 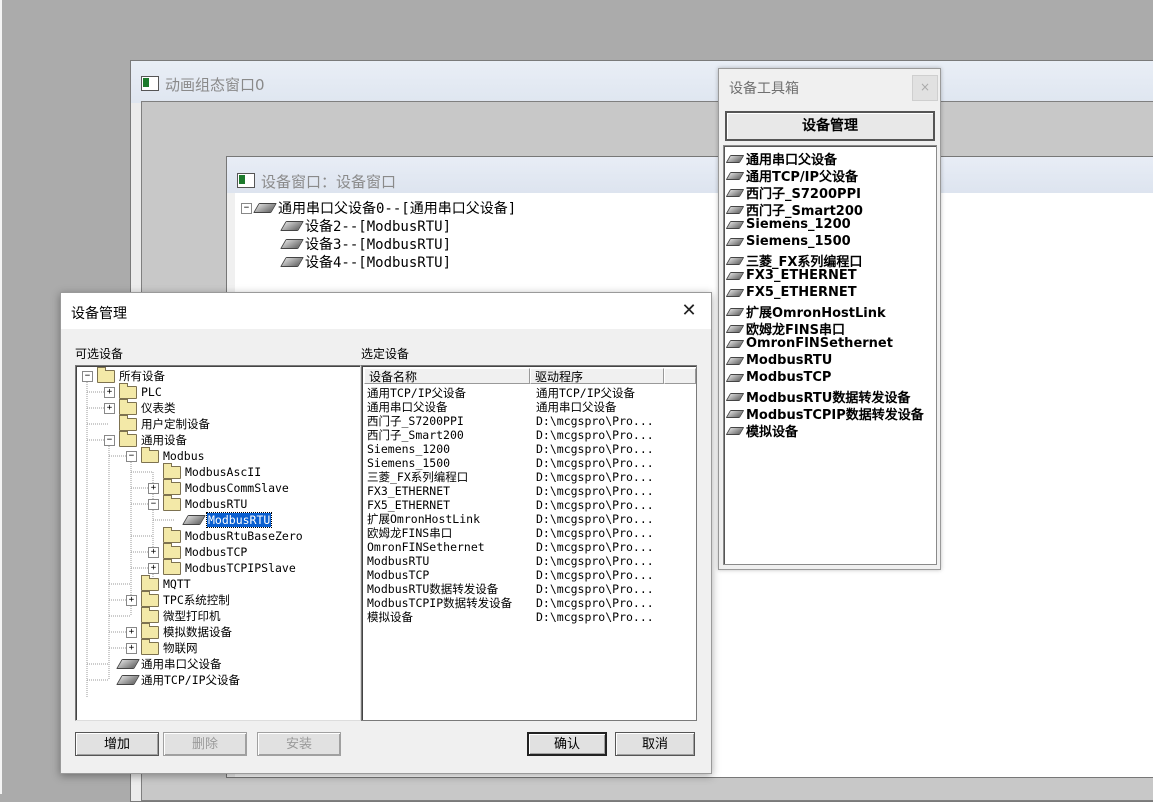 What do you see at coordinates (237, 488) in the screenshot?
I see `tree-node-label: ModbusCommSlave` at bounding box center [237, 488].